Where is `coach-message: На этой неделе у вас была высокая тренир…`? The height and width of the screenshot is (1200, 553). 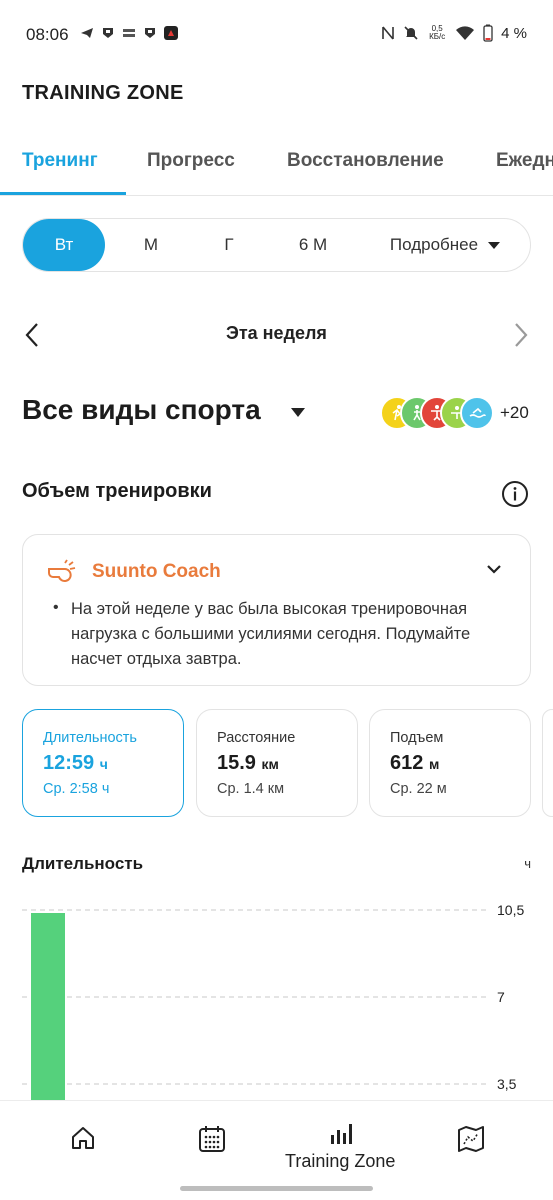 coach-message: На этой неделе у вас была высокая тренир… is located at coordinates (271, 634).